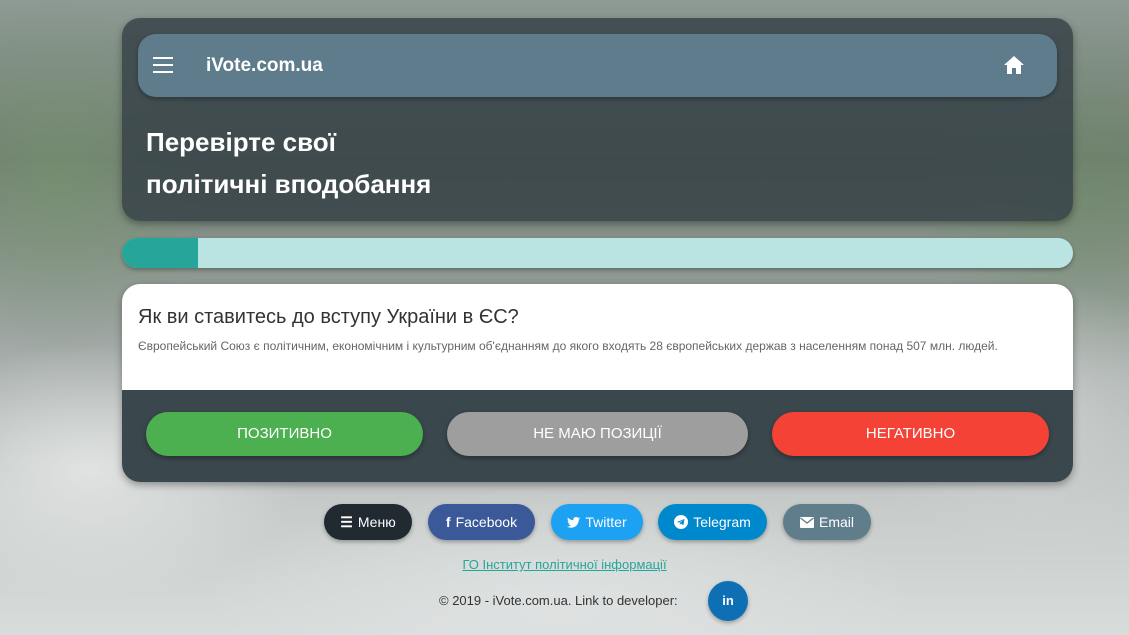 Image resolution: width=1129 pixels, height=635 pixels. Describe the element at coordinates (376, 522) in the screenshot. I see `menu-button-label: Меню` at that location.